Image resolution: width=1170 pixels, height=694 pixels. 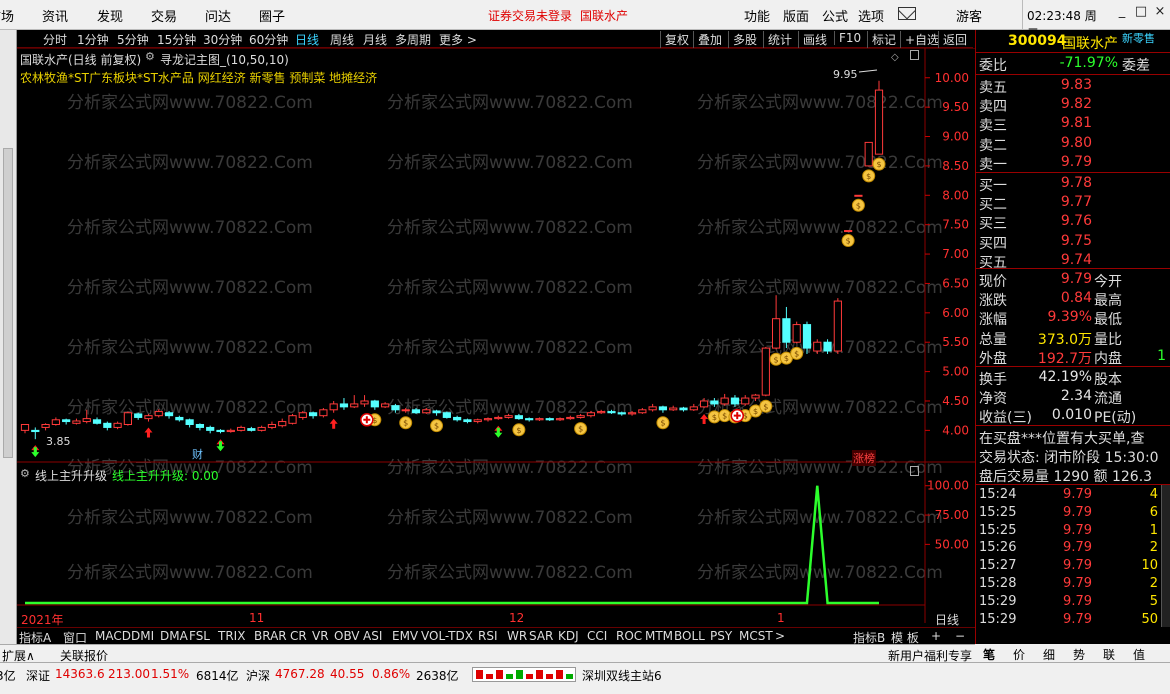 I want to click on period-15min: 15分钟, so click(x=176, y=39).